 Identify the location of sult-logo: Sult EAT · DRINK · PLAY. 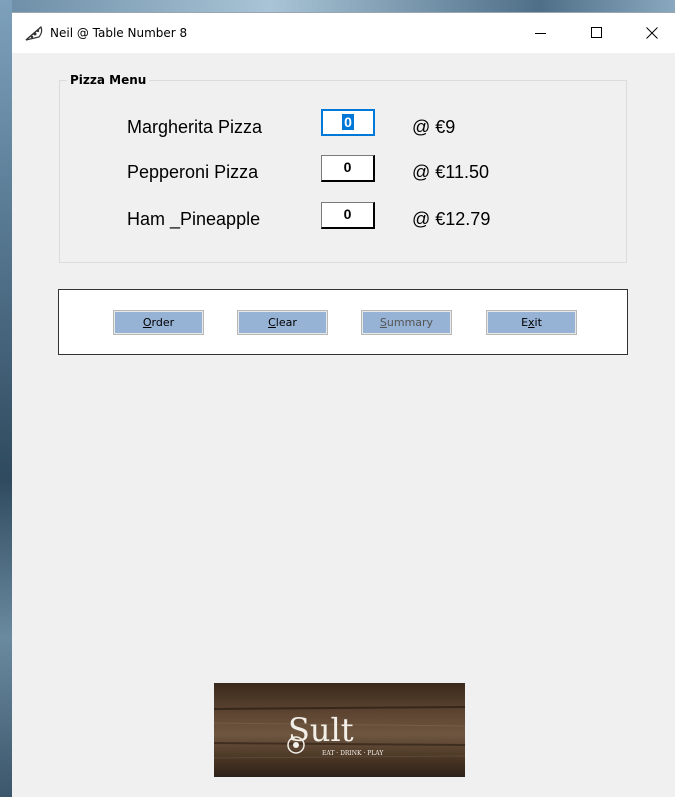
(339, 730).